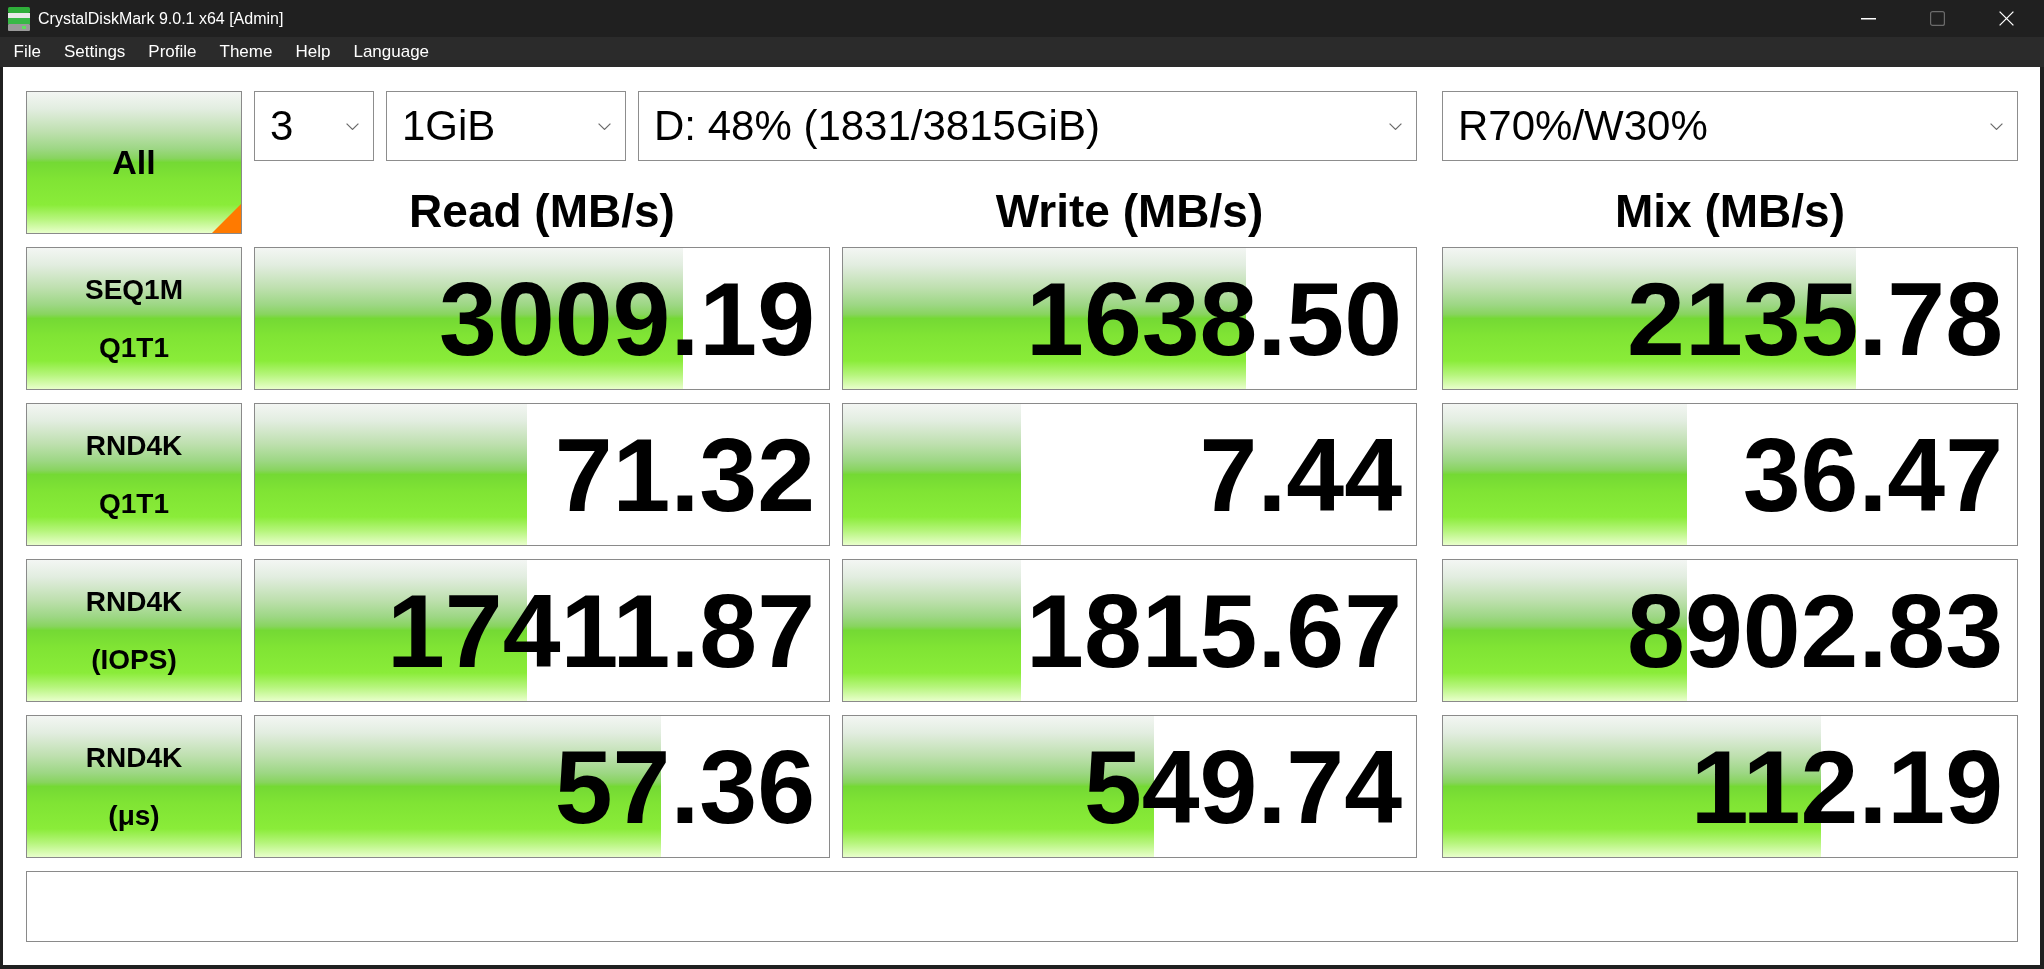 Image resolution: width=2044 pixels, height=969 pixels. Describe the element at coordinates (314, 126) in the screenshot. I see `dropdown: 3` at that location.